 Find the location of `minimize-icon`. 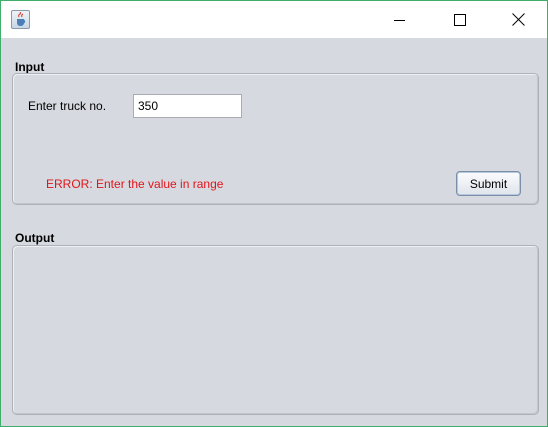

minimize-icon is located at coordinates (399, 20).